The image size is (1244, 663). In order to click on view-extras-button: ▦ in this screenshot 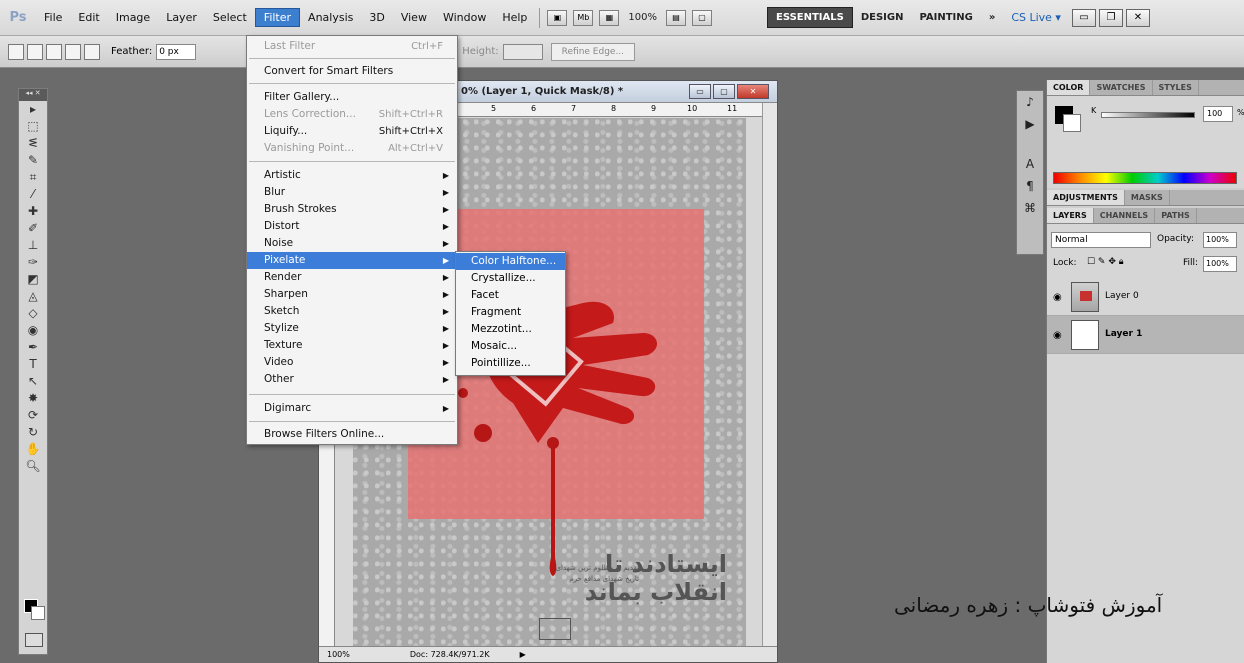, I will do `click(609, 17)`.